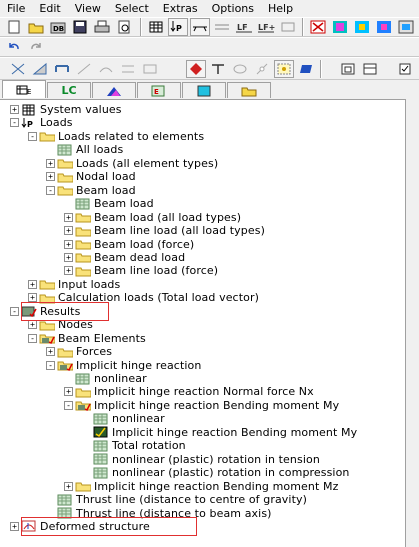 The width and height of the screenshot is (419, 547). I want to click on cross-select-icon, so click(18, 69).